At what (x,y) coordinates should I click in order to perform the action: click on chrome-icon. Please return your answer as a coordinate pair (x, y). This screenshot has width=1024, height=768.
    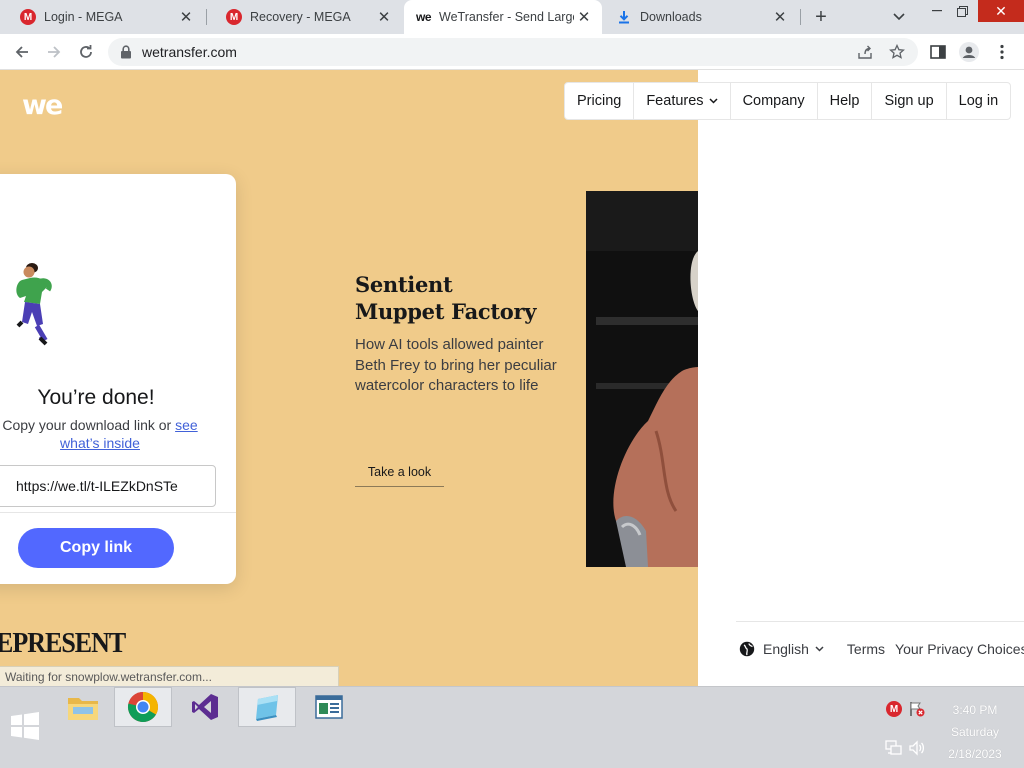
    Looking at the image, I should click on (143, 707).